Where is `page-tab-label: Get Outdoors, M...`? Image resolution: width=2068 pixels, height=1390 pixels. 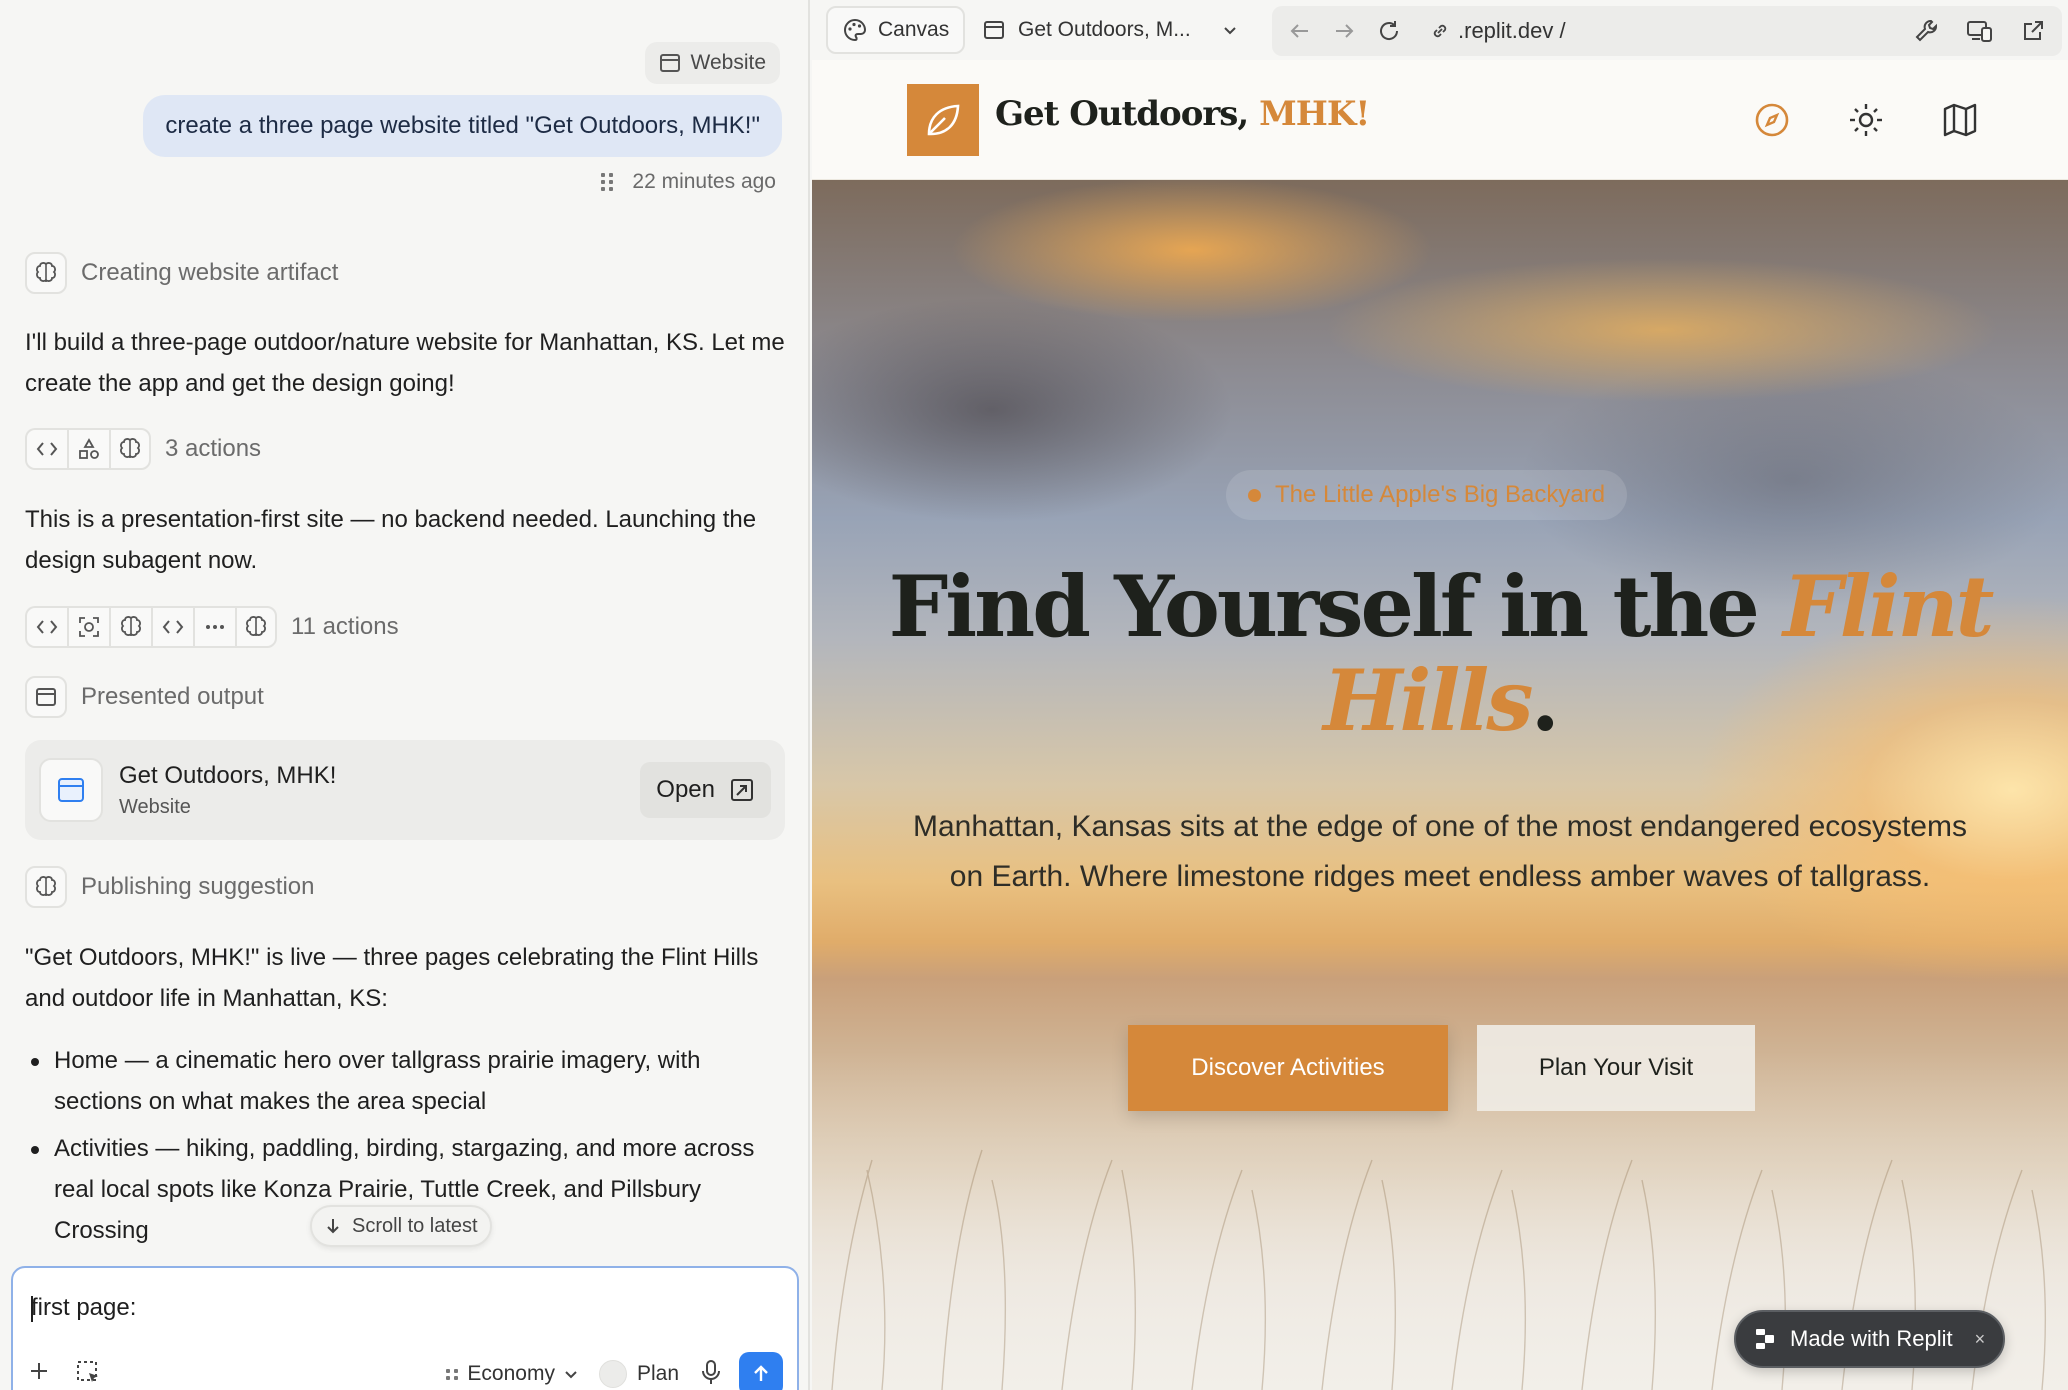 page-tab-label: Get Outdoors, M... is located at coordinates (1104, 29).